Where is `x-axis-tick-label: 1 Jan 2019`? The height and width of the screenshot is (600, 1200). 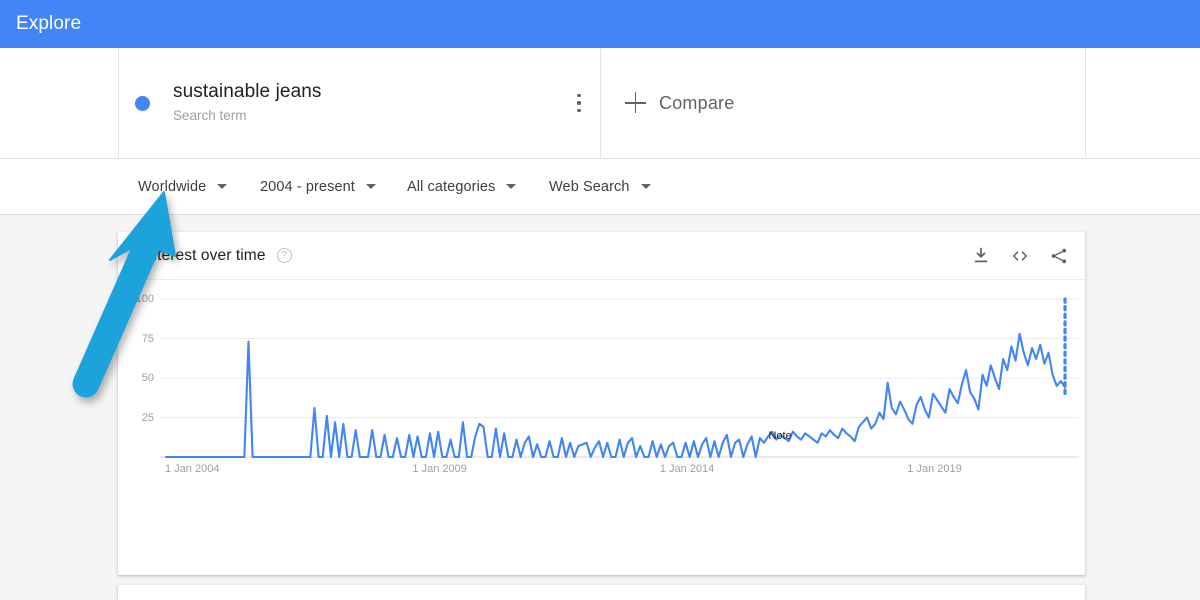 x-axis-tick-label: 1 Jan 2019 is located at coordinates (934, 469).